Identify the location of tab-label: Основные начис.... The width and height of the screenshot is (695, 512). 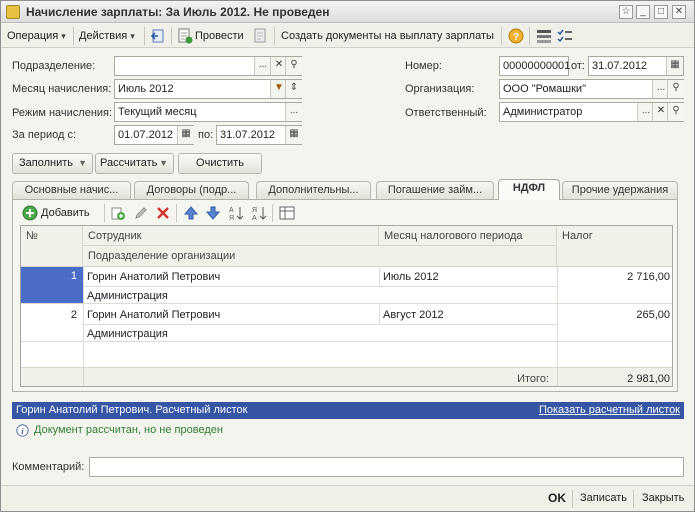
(71, 190).